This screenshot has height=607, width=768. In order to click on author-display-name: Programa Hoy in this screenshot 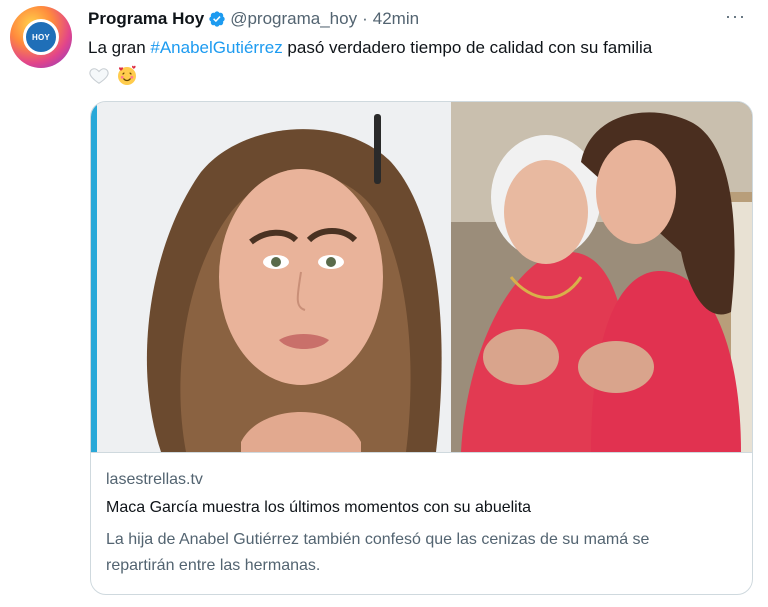, I will do `click(146, 19)`.